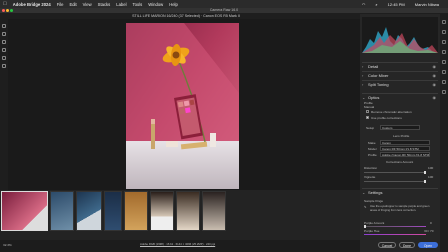 The height and width of the screenshot is (252, 448). Describe the element at coordinates (367, 111) in the screenshot. I see `remove-ca-checkbox` at that location.